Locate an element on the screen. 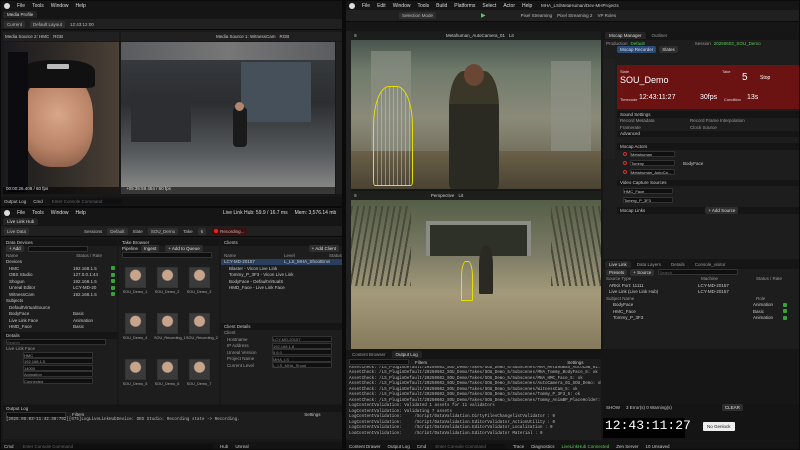  ue-menu-window: Window is located at coordinates (402, 6).